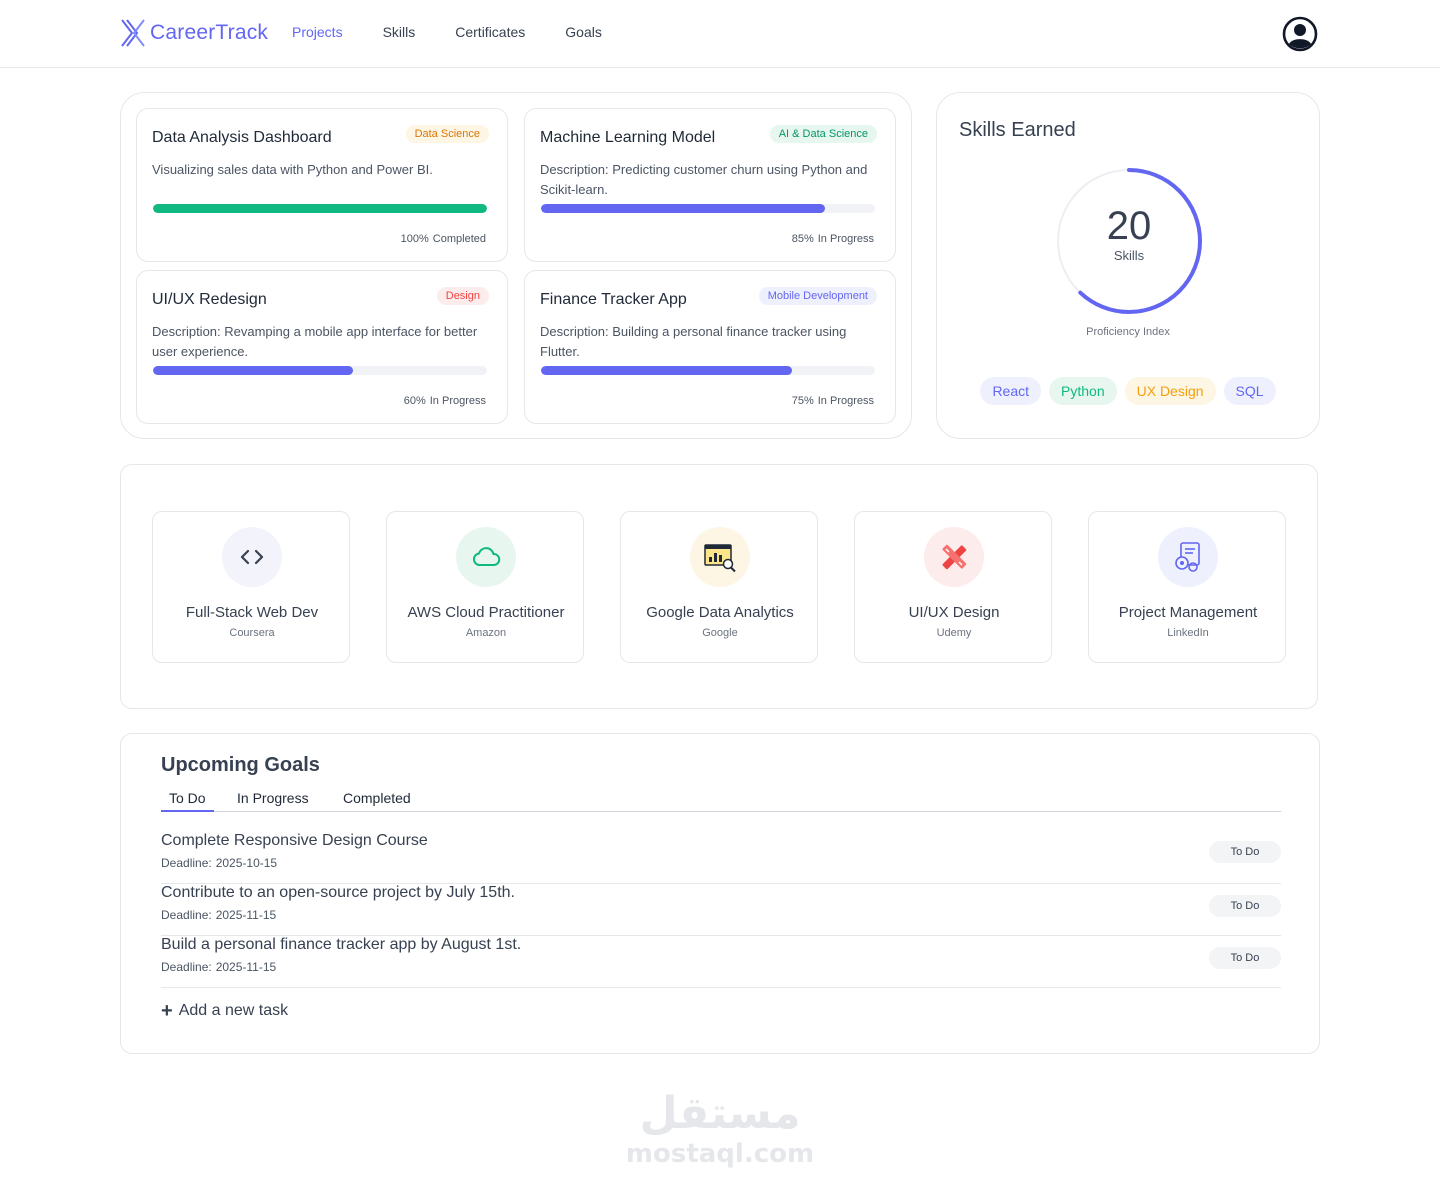  I want to click on certificate-card: Google Data Analytics Google, so click(719, 587).